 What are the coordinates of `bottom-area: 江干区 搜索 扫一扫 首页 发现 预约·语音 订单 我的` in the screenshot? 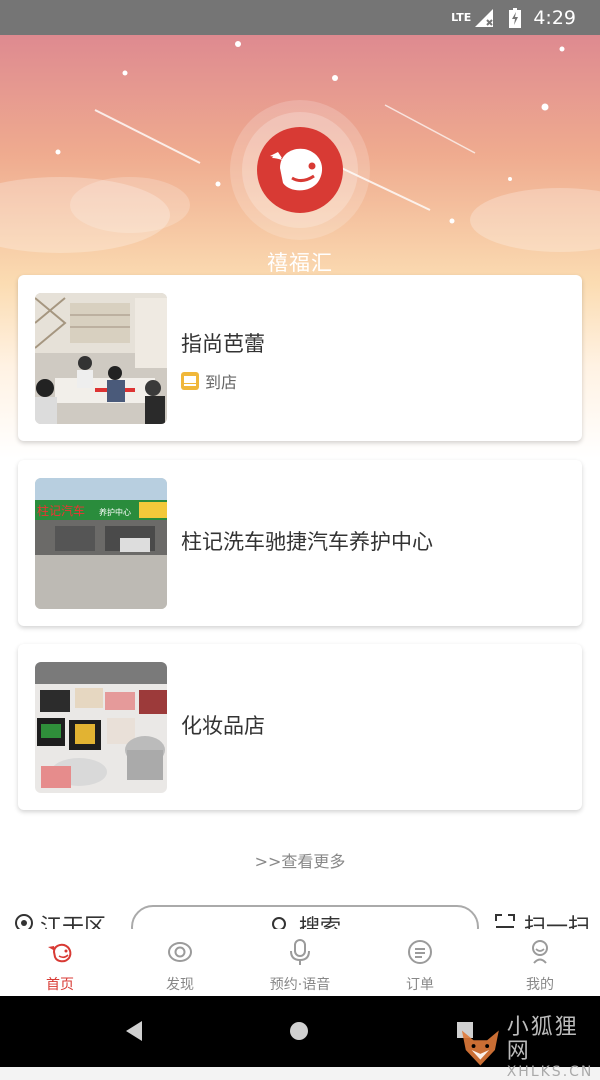 It's located at (300, 950).